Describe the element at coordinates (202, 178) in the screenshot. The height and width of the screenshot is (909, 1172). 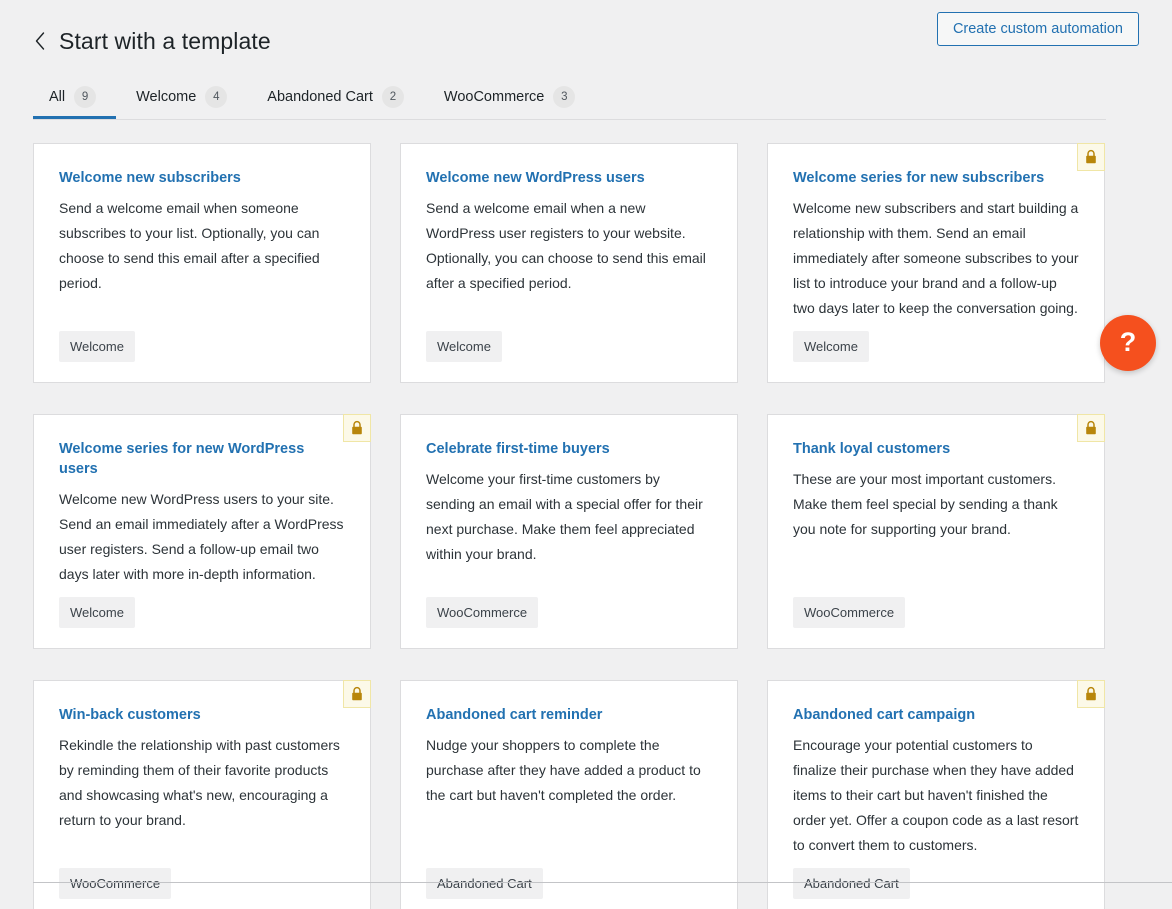
I see `template-card-title: Welcome new subscribers` at that location.